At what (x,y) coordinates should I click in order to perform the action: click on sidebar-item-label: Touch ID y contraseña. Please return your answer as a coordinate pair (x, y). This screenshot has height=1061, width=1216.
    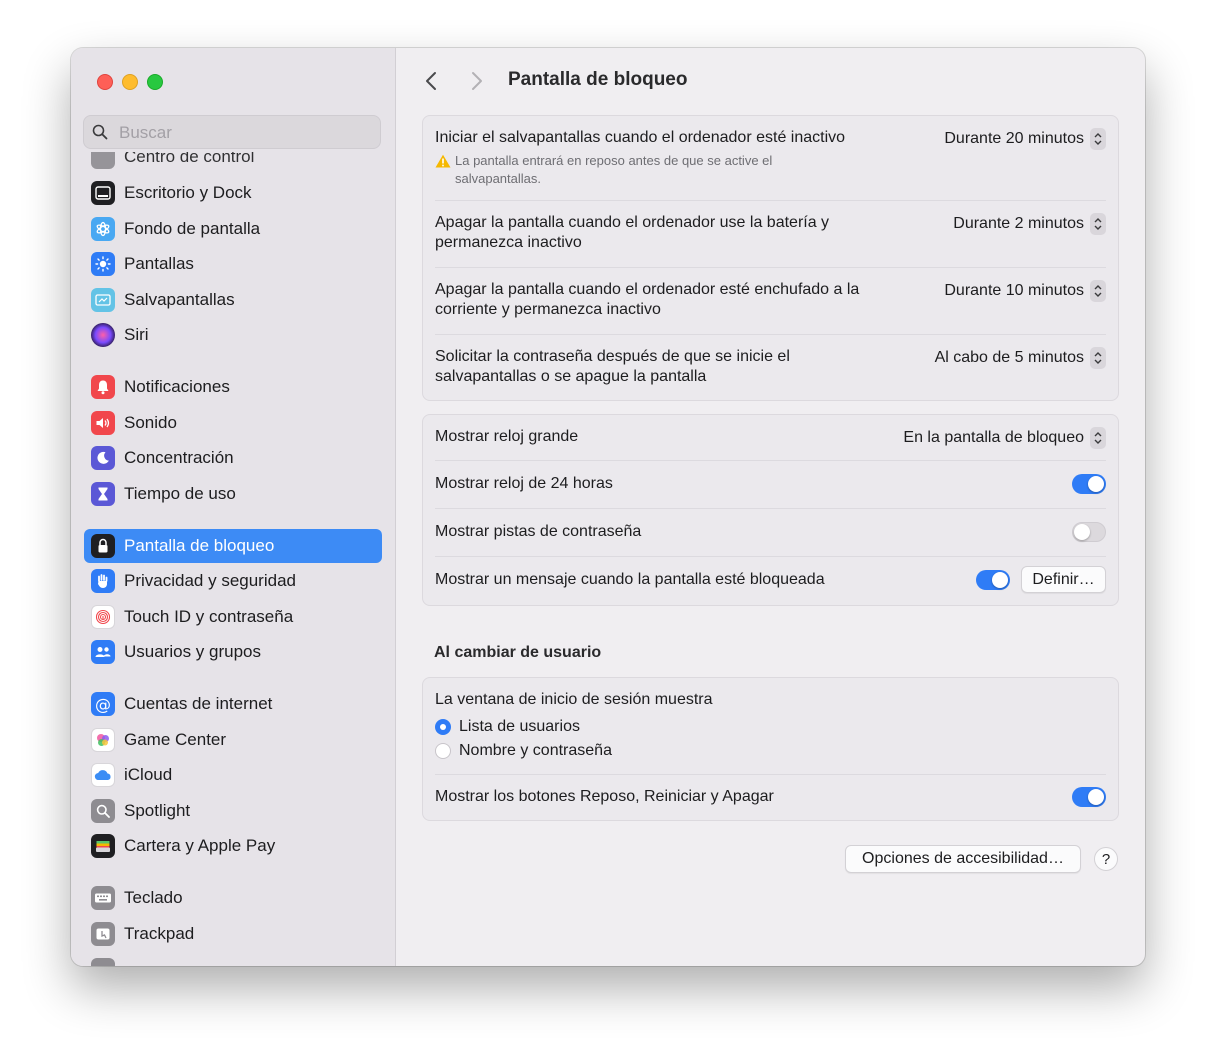
    Looking at the image, I should click on (209, 616).